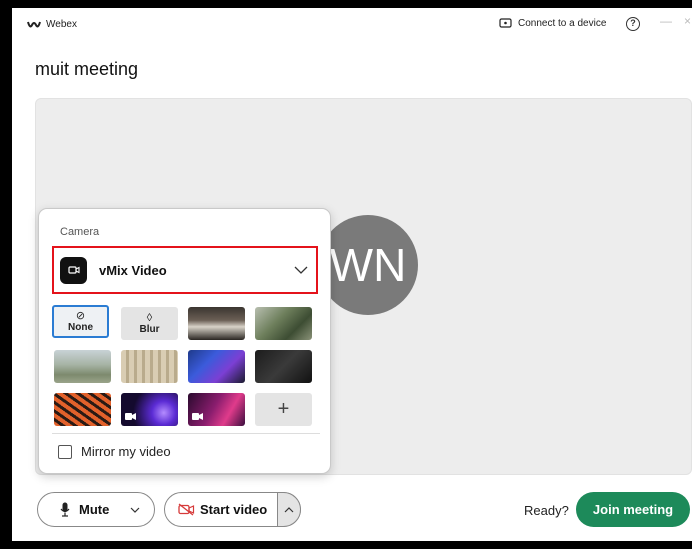  I want to click on video-off-icon, so click(186, 509).